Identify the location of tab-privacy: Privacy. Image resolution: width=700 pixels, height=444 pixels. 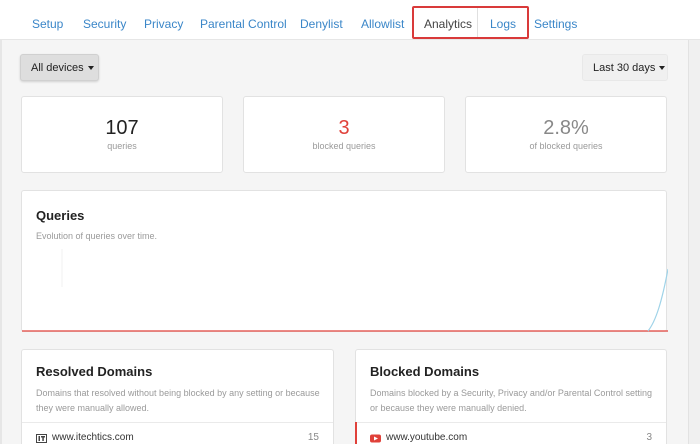
(163, 20).